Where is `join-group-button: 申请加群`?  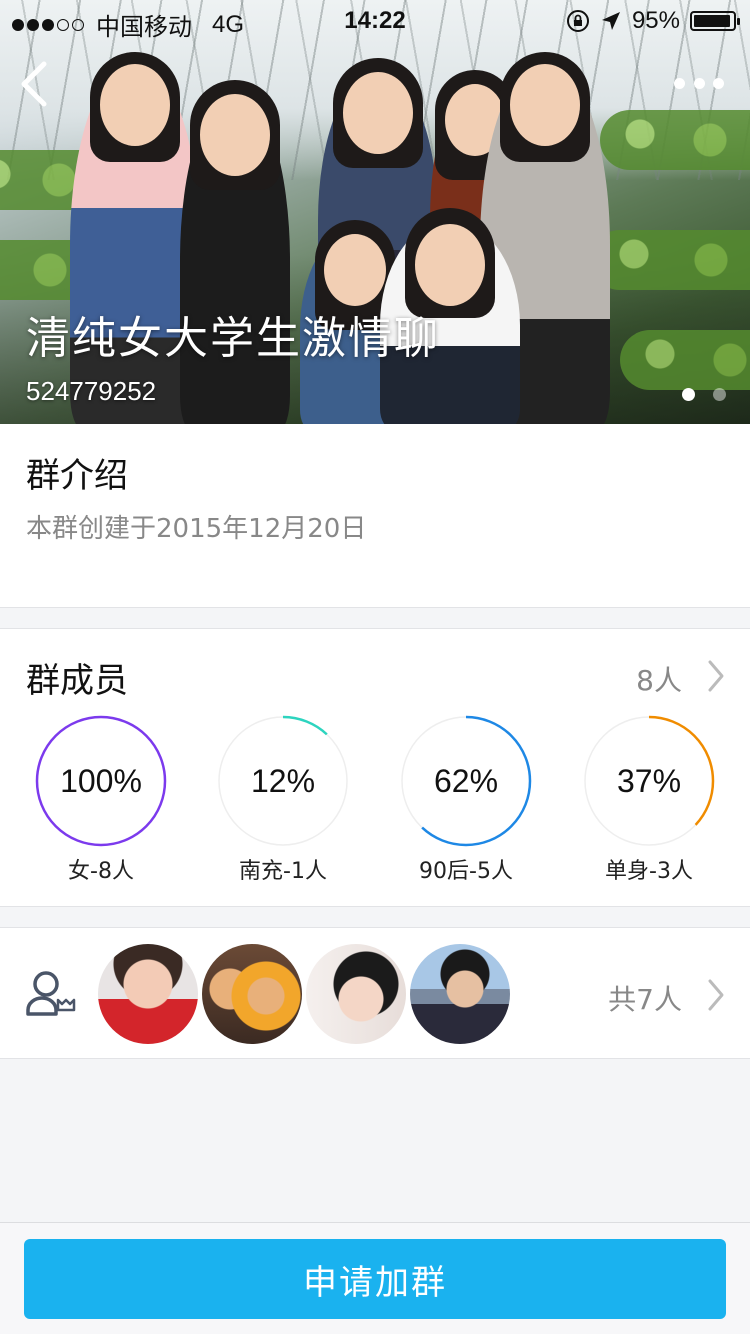 join-group-button: 申请加群 is located at coordinates (375, 1279).